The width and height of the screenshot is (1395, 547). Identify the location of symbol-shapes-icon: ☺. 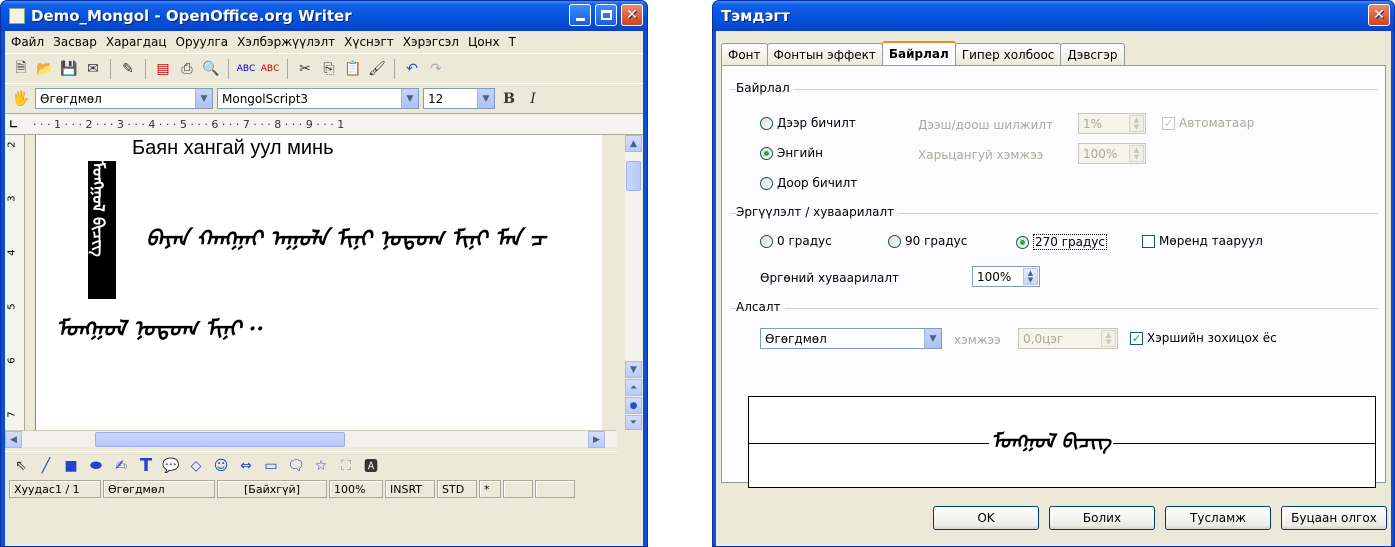
(221, 466).